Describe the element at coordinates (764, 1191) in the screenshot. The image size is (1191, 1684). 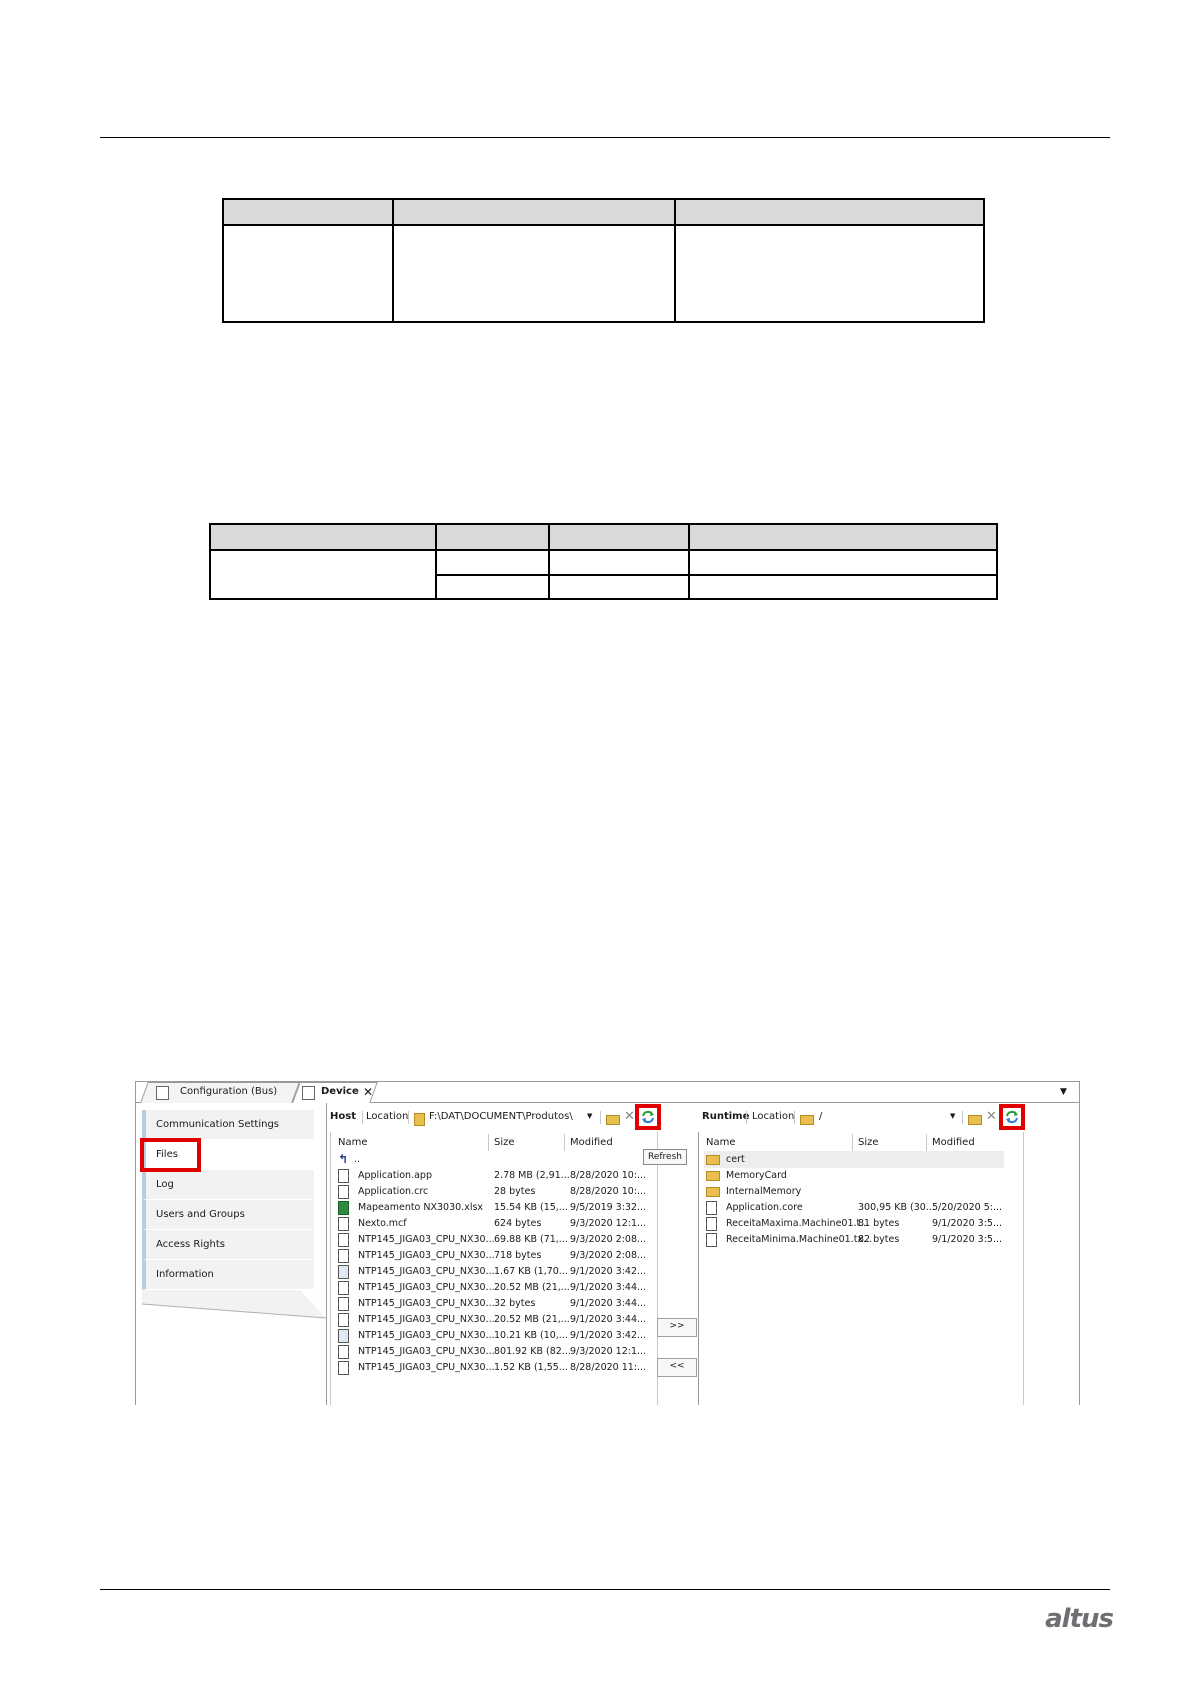
I see `runtime-file-name: InternalMemory` at that location.